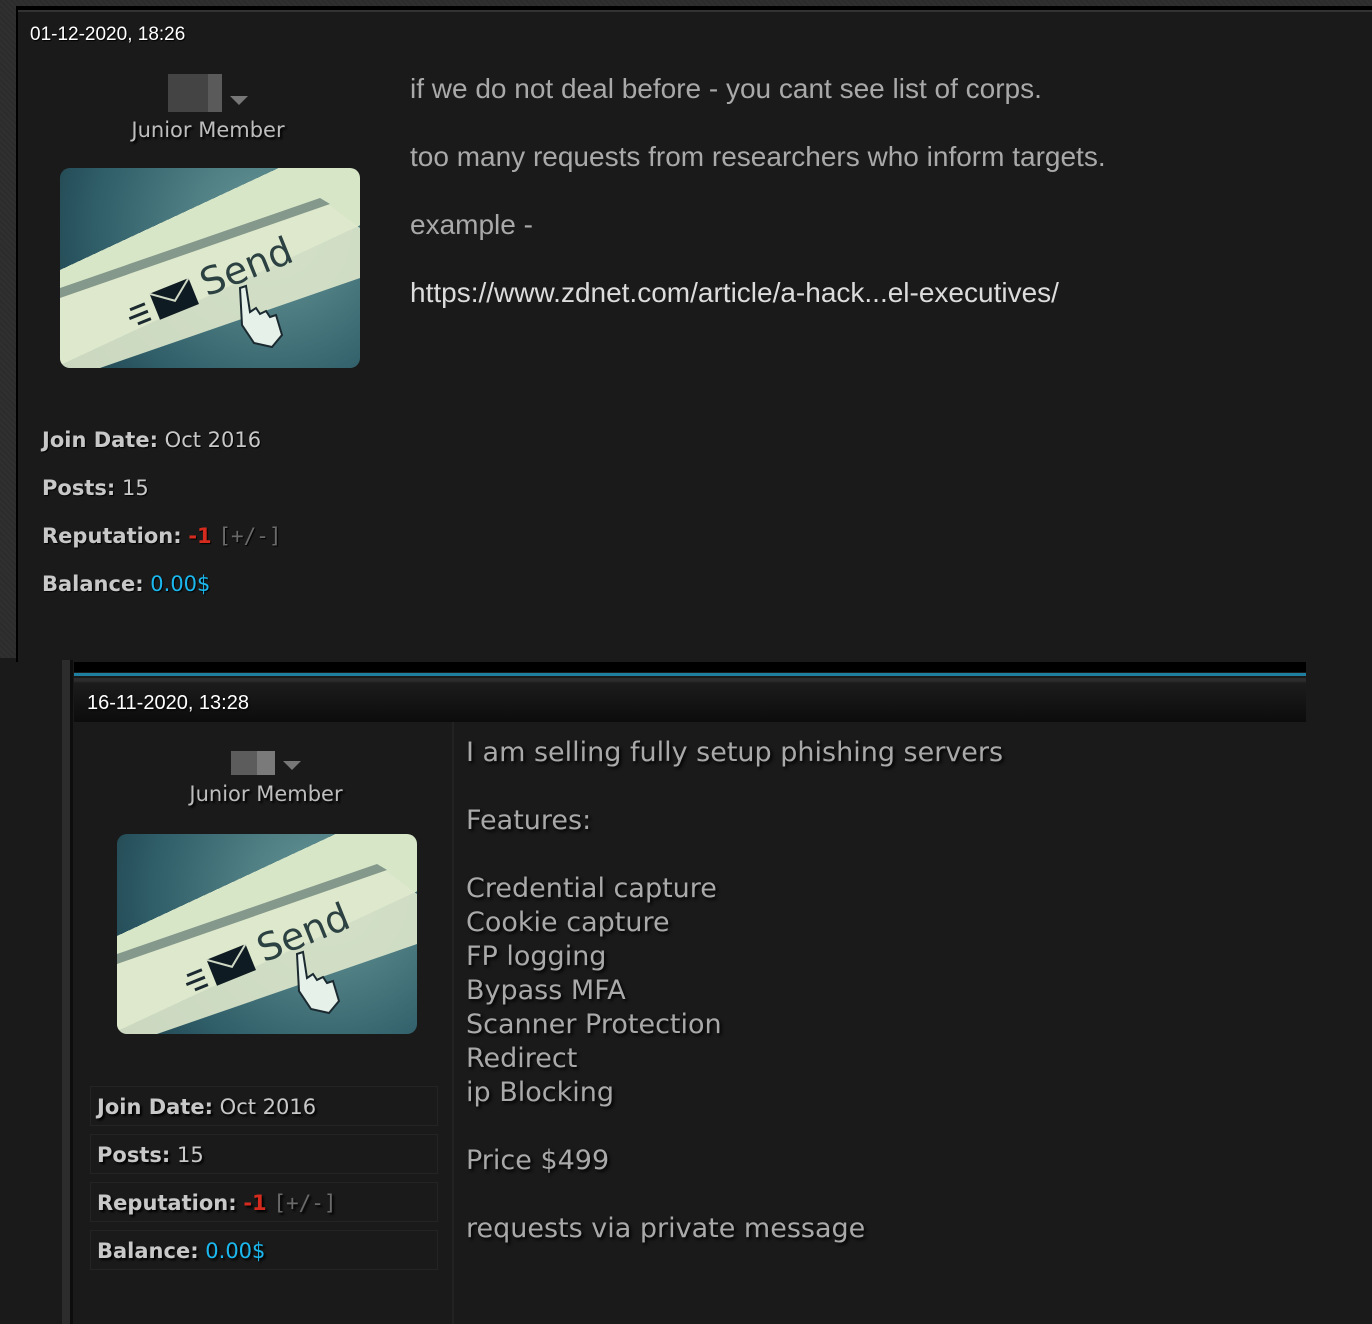 The image size is (1372, 1324). Describe the element at coordinates (690, 674) in the screenshot. I see `accent-line` at that location.